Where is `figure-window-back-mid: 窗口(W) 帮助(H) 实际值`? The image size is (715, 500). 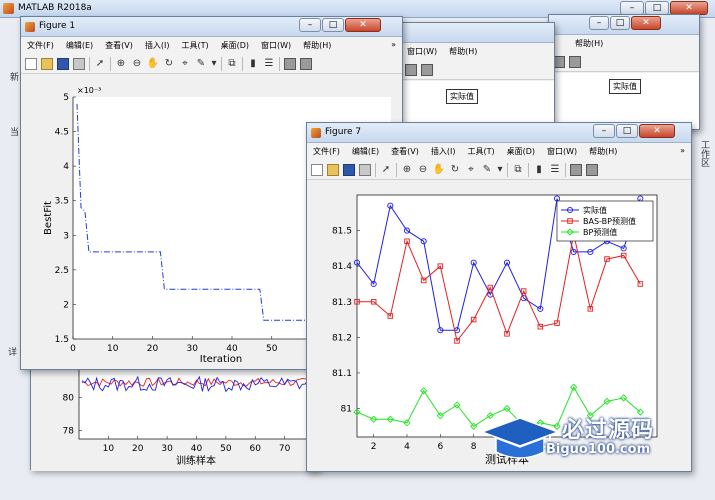
figure-window-back-mid: 窗口(W) 帮助(H) 实际值 is located at coordinates (477, 76).